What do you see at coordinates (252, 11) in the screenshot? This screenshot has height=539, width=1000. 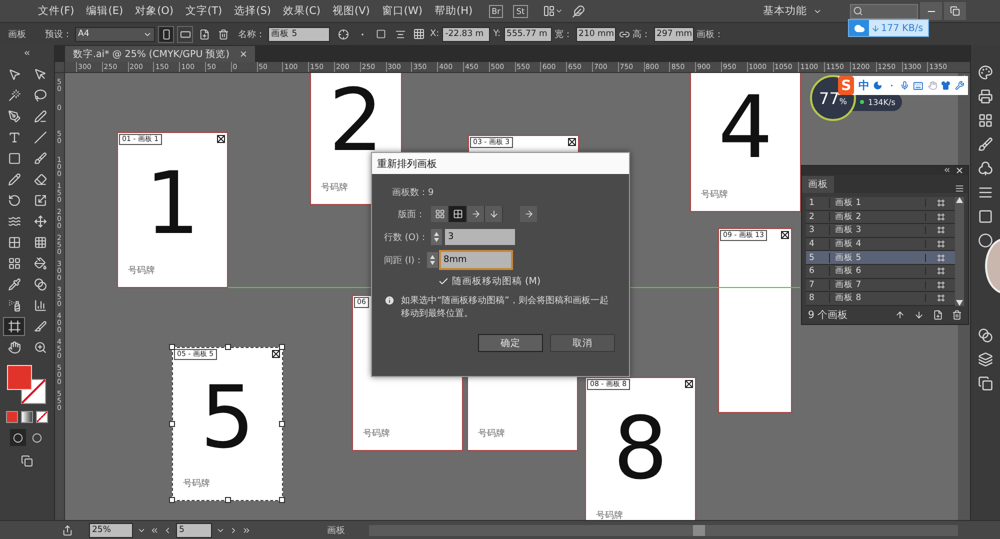 I see `menu-item: 选择(S)` at bounding box center [252, 11].